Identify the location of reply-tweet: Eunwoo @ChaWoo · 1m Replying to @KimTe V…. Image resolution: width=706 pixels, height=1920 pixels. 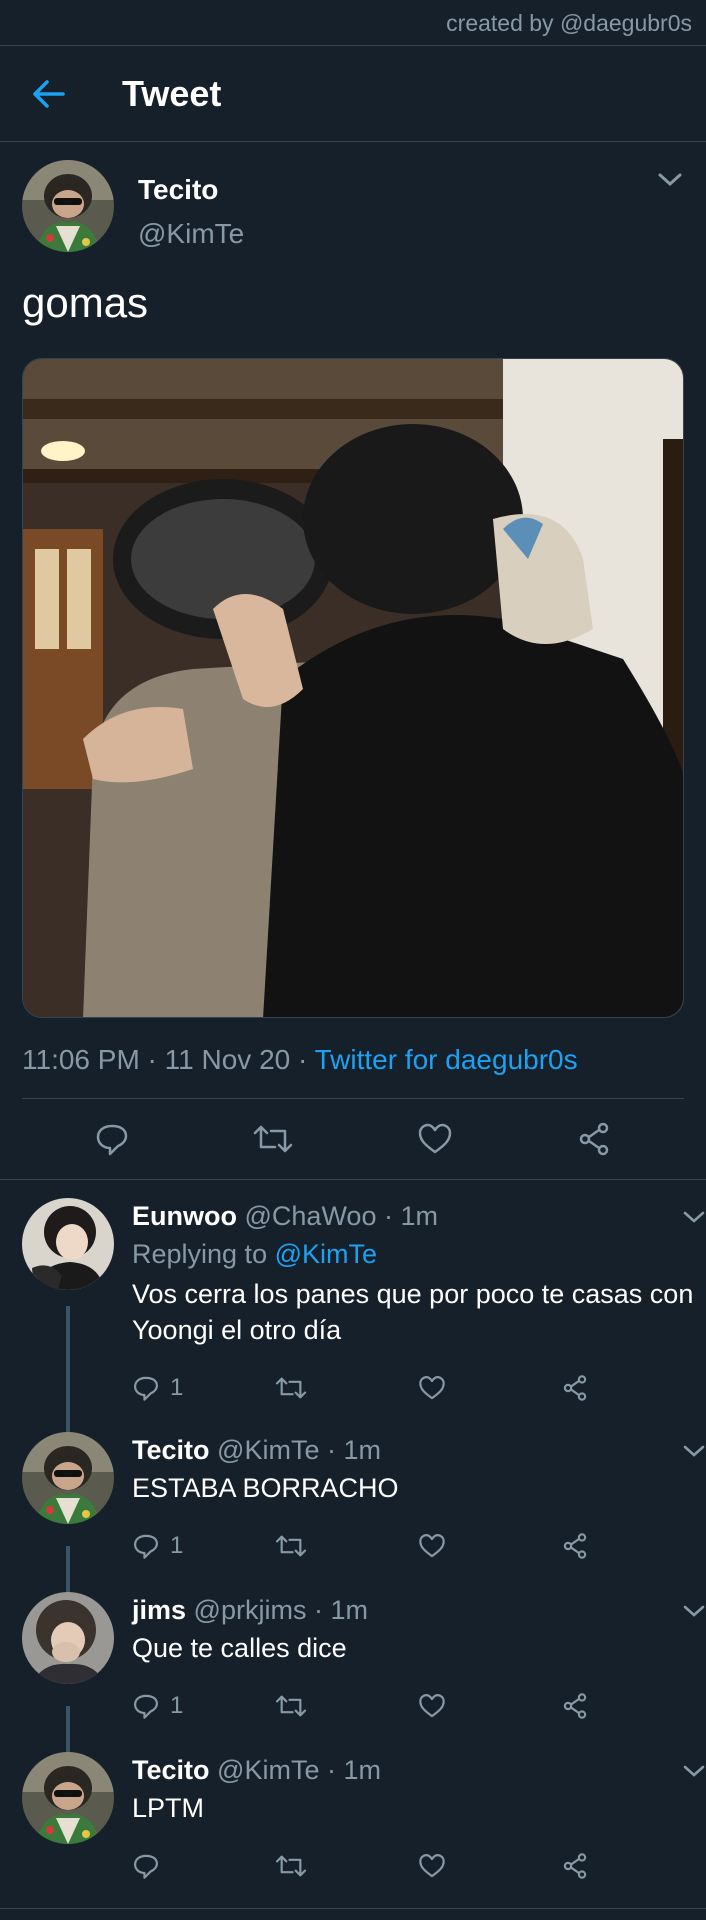
(353, 1297).